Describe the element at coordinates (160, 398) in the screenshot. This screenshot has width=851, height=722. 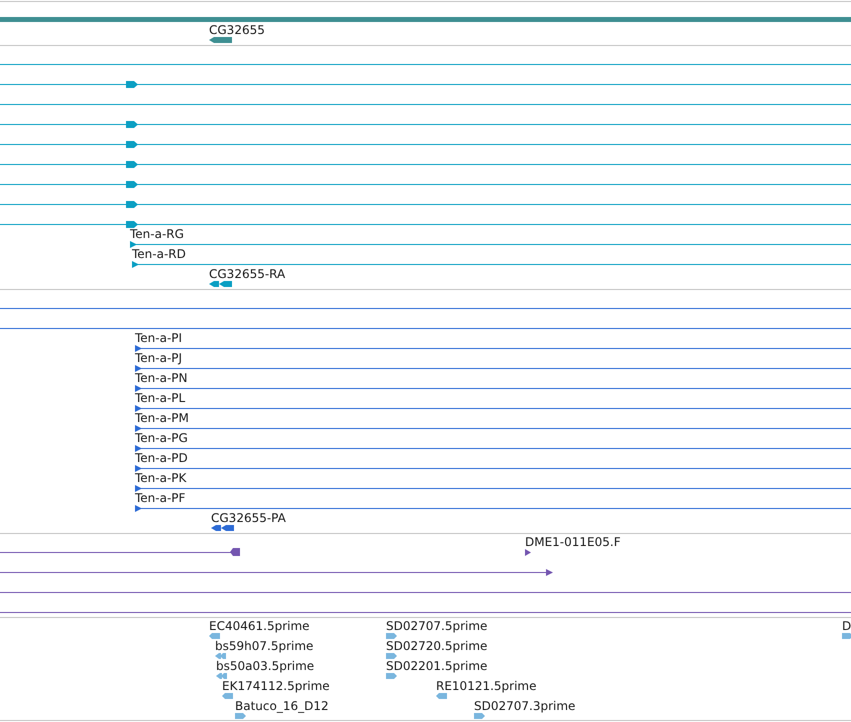
I see `feature-label: Ten-a-PL` at that location.